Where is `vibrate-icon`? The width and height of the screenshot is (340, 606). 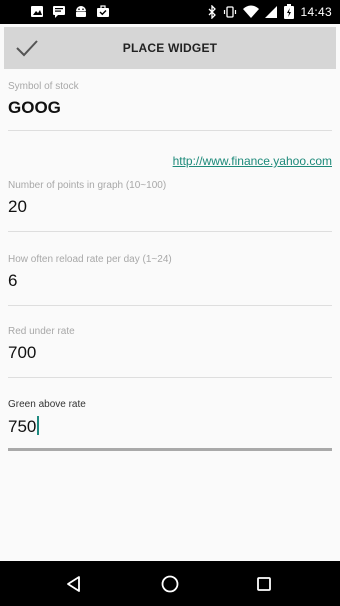
vibrate-icon is located at coordinates (230, 11).